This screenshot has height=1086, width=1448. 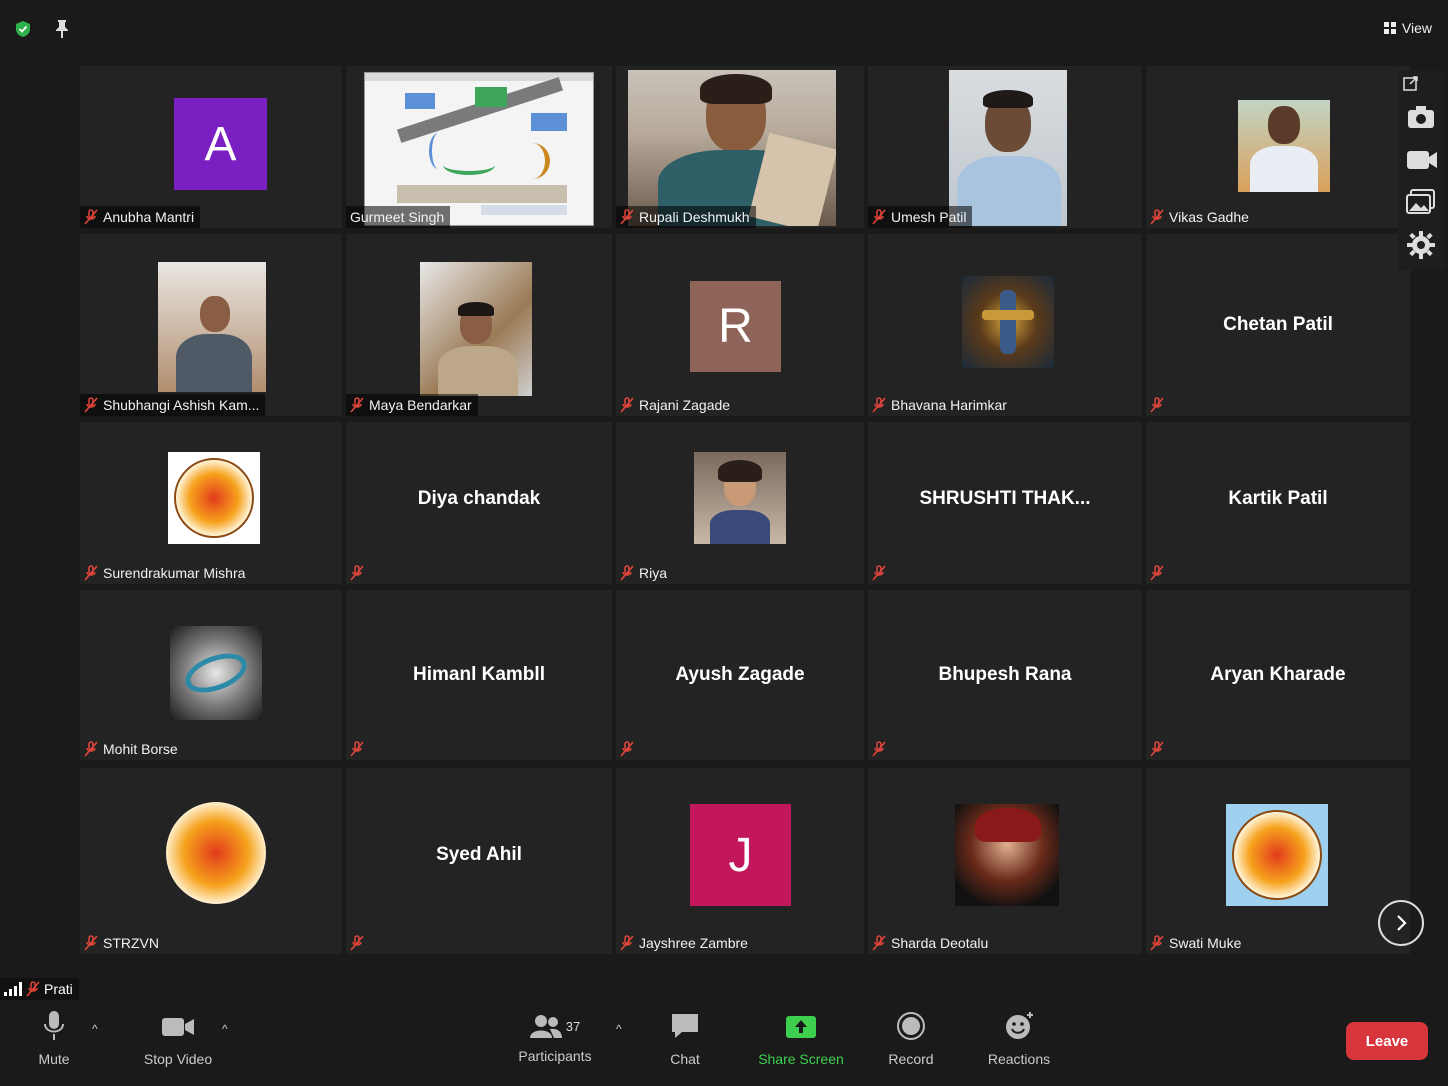 I want to click on emoji-reaction-icon, so click(x=1019, y=1025).